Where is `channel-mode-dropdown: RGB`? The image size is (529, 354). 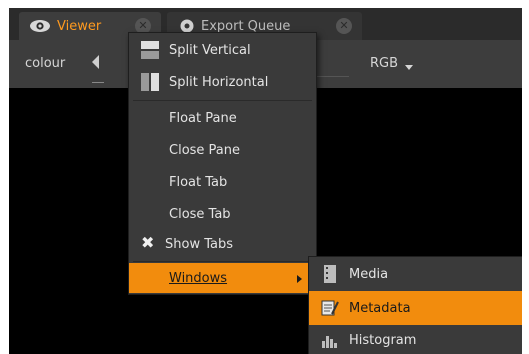
channel-mode-dropdown: RGB is located at coordinates (384, 63).